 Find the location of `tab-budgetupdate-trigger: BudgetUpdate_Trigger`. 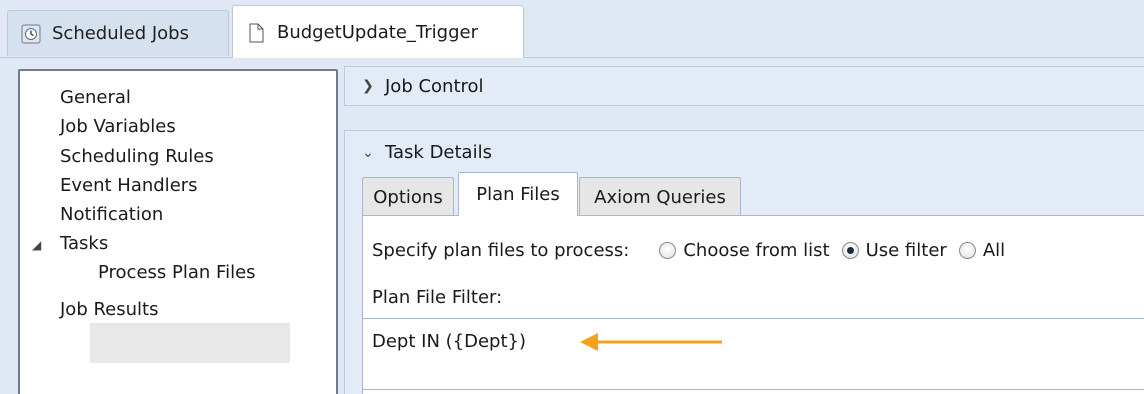

tab-budgetupdate-trigger: BudgetUpdate_Trigger is located at coordinates (378, 32).